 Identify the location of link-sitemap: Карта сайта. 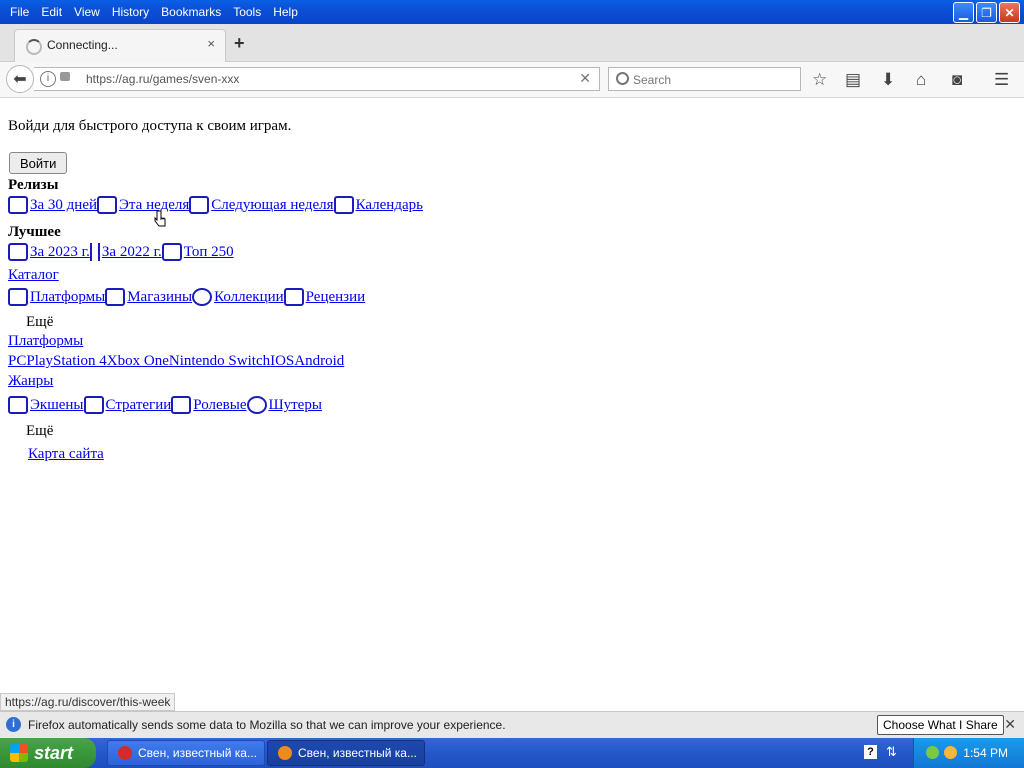
(66, 454).